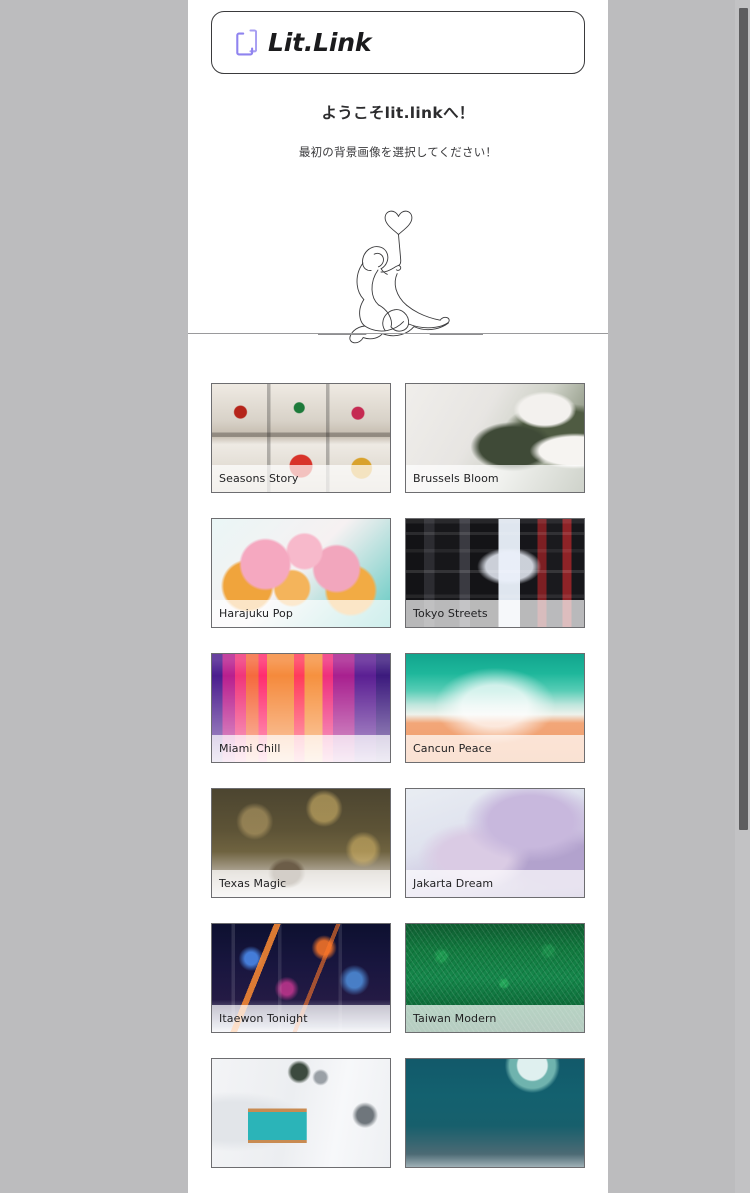  What do you see at coordinates (301, 438) in the screenshot?
I see `background-card: Seasons Story` at bounding box center [301, 438].